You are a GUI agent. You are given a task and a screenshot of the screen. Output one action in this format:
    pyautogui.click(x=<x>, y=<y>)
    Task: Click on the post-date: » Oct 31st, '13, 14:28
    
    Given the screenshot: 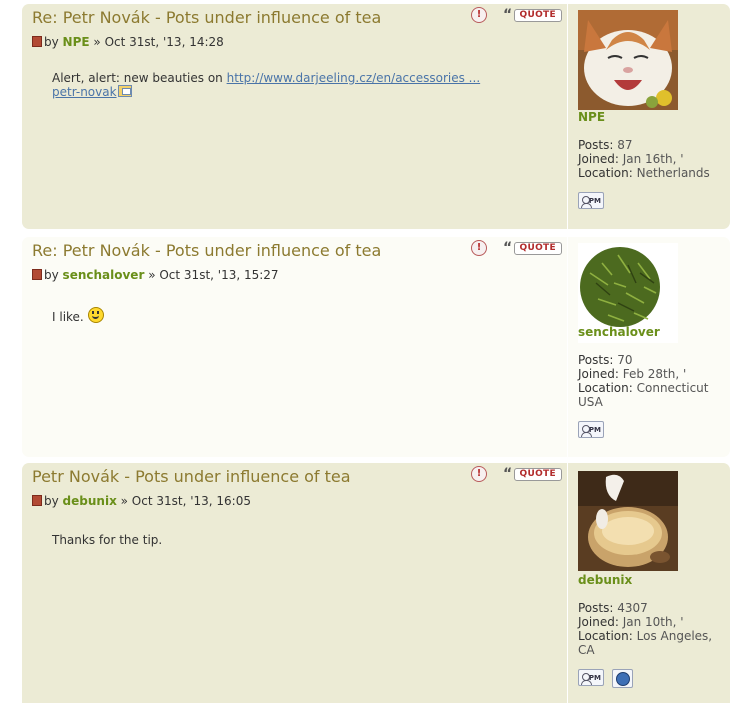 What is the action you would take?
    pyautogui.click(x=158, y=42)
    